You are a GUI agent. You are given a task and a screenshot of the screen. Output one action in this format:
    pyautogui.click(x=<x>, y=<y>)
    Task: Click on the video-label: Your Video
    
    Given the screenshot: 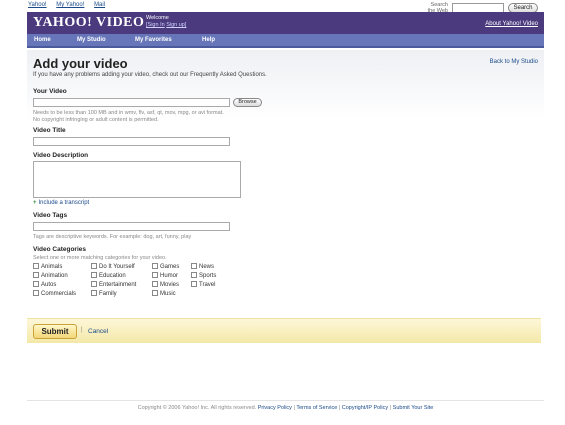 What is the action you would take?
    pyautogui.click(x=50, y=91)
    